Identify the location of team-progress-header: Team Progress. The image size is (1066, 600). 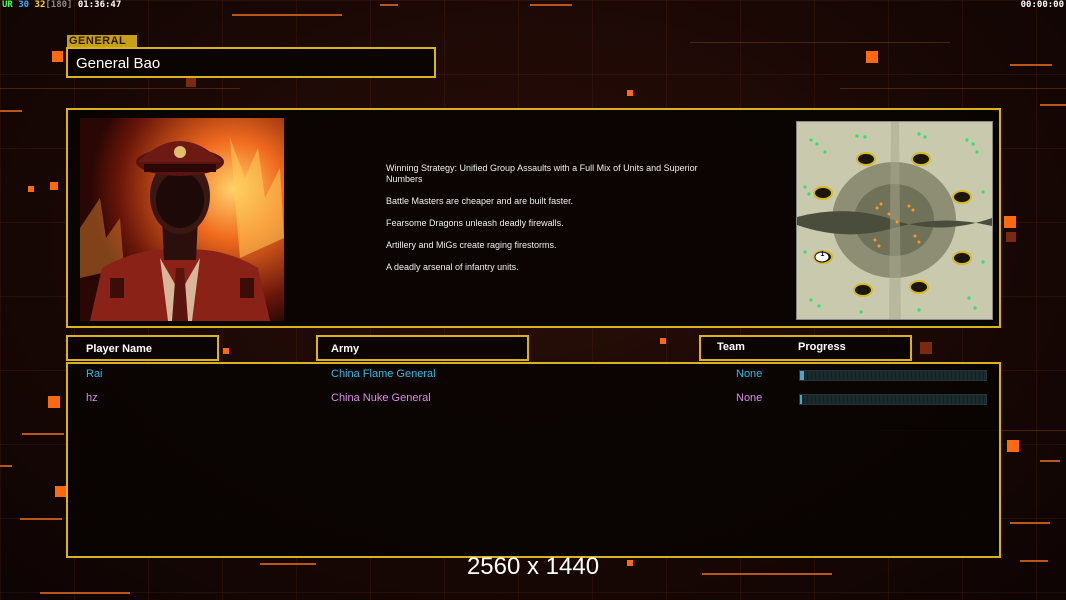
(805, 348).